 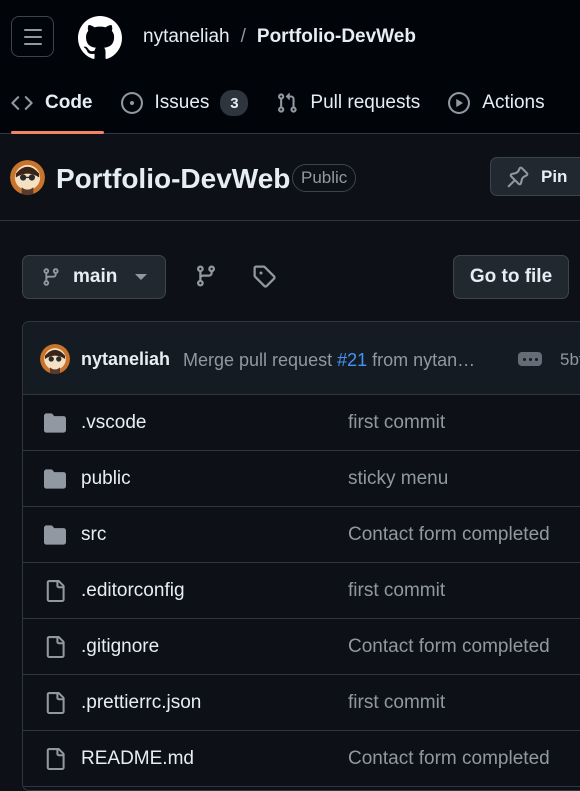 I want to click on tab-pull-requests-label: Pull requests, so click(x=365, y=102).